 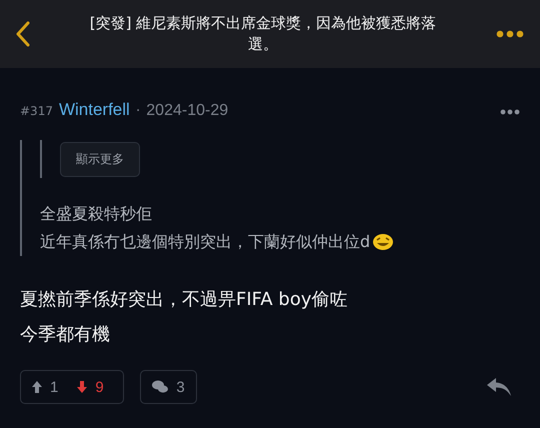 I want to click on comments-button: 3, so click(x=168, y=387).